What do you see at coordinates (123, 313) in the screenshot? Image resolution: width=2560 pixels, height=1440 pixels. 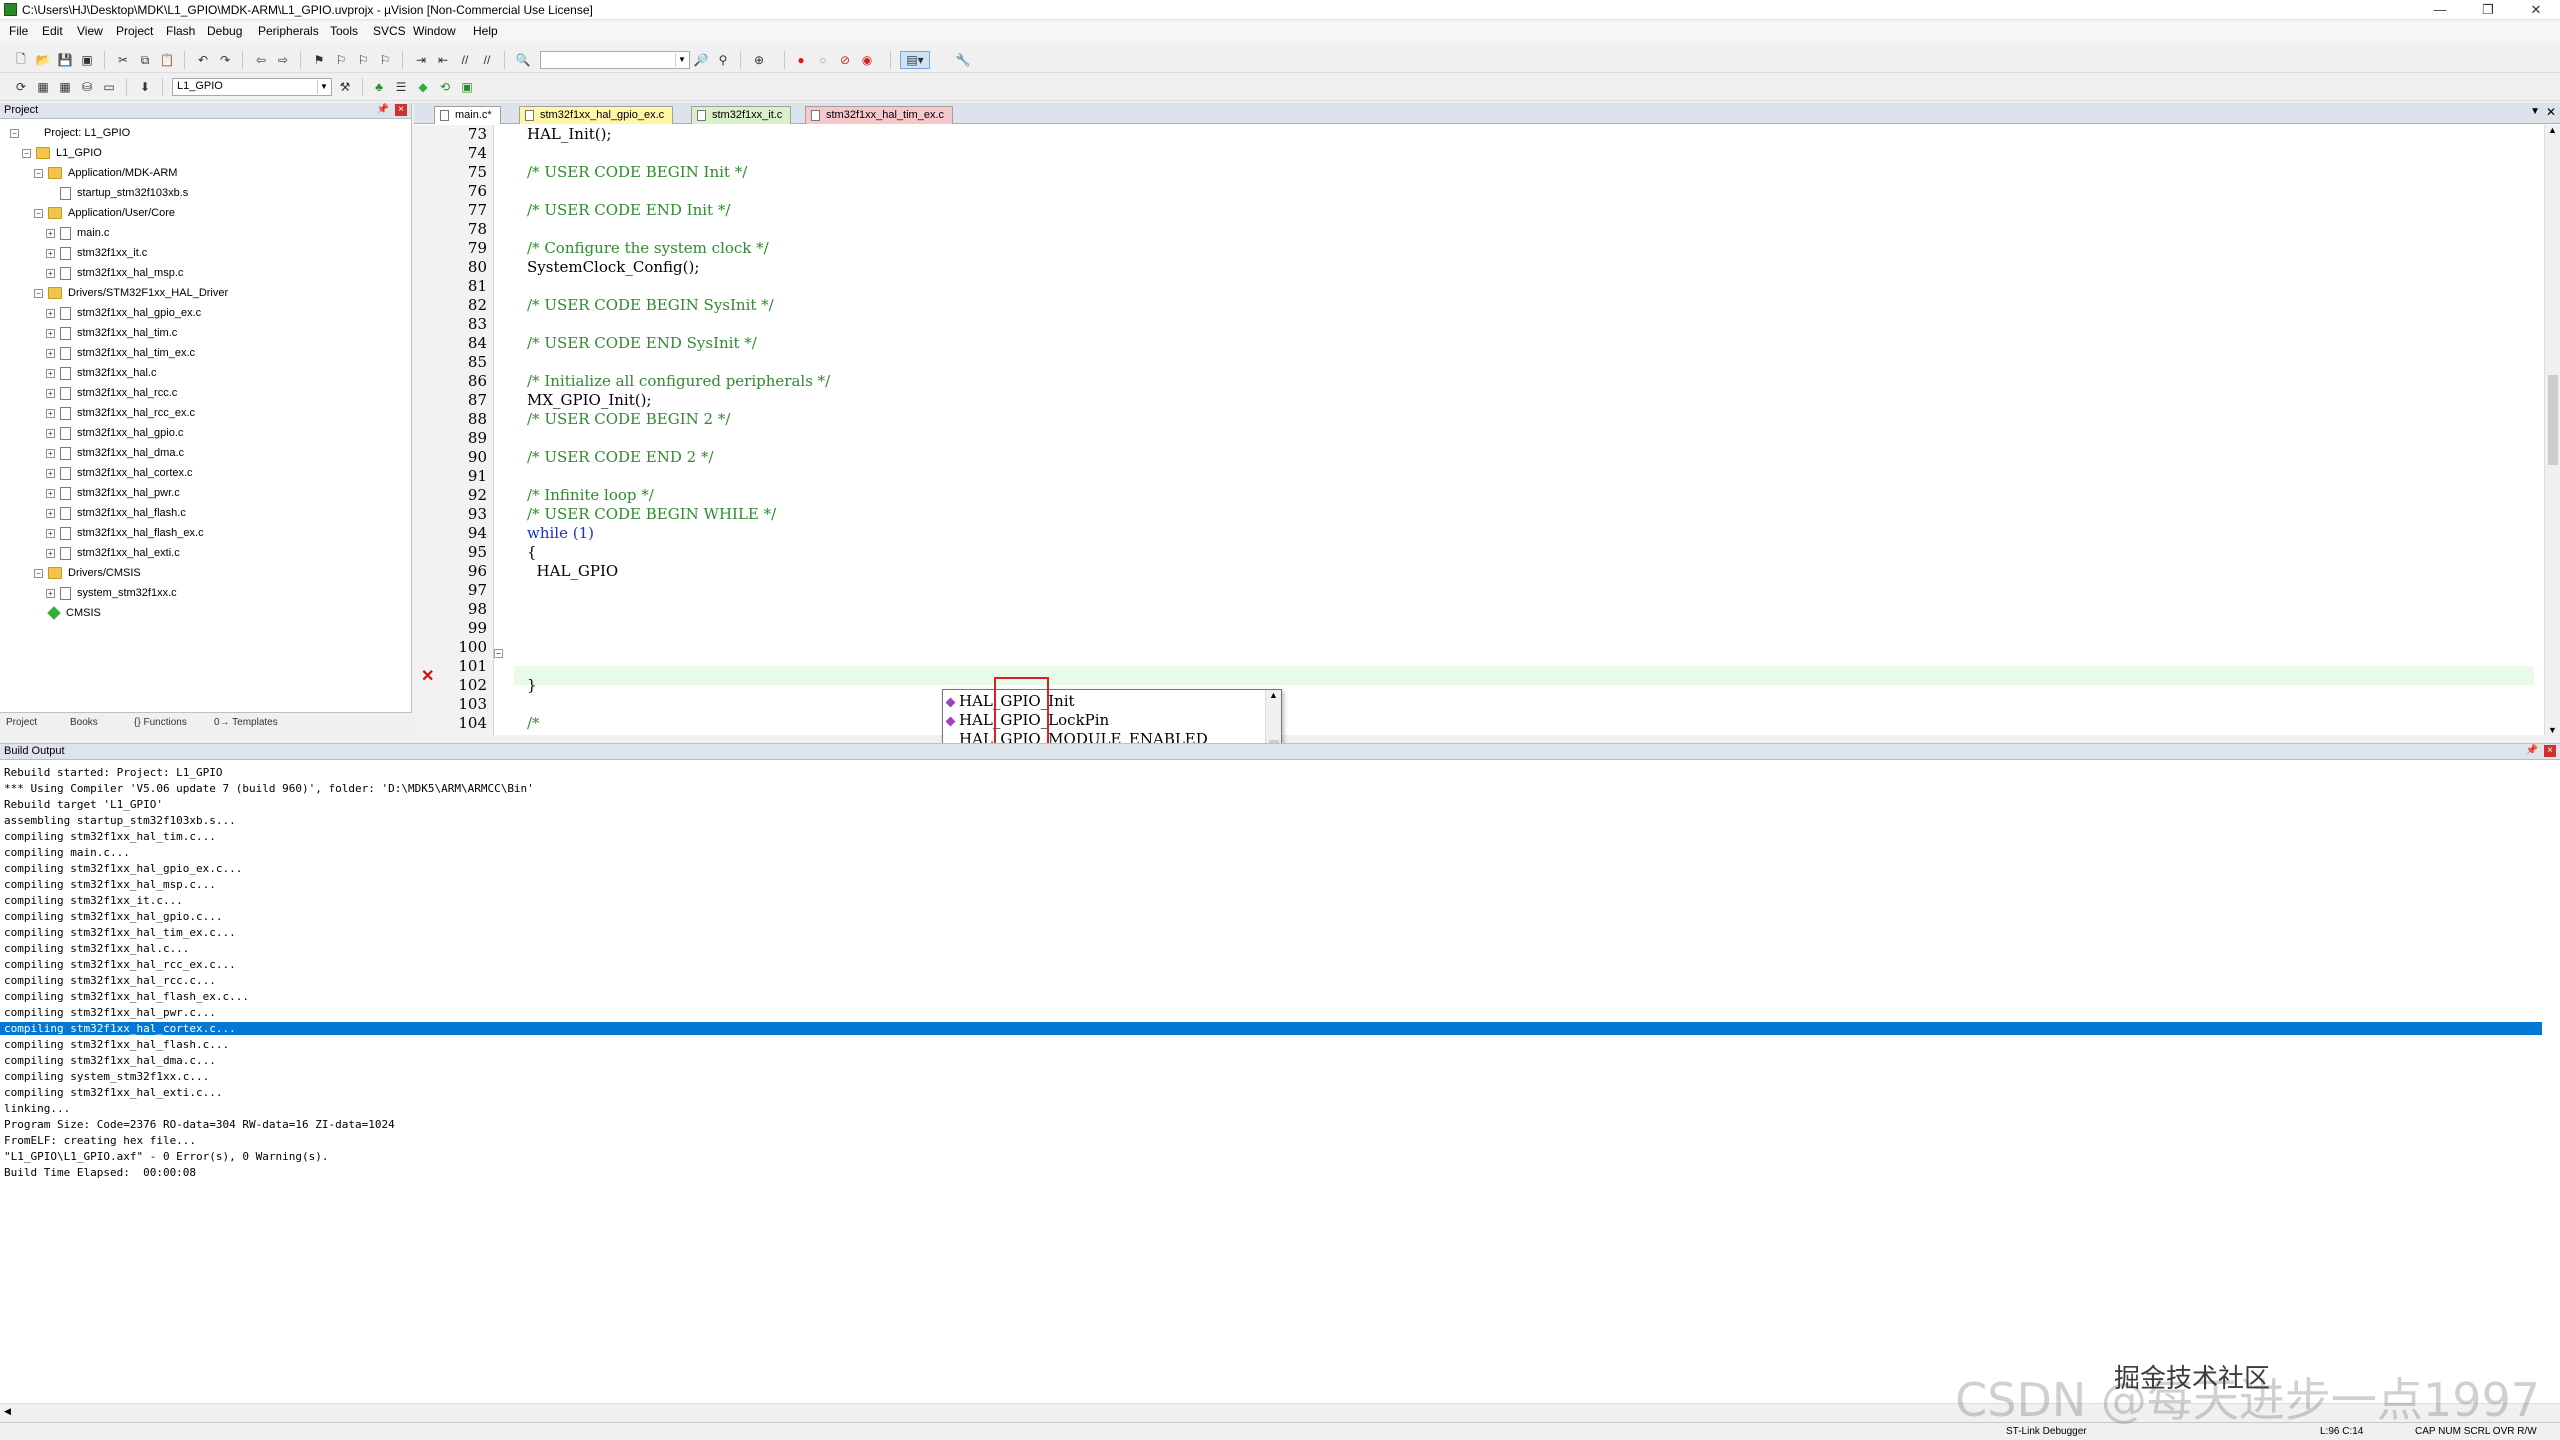 I see `tree-item: + stm32f1xx_hal_gpio_ex.c` at bounding box center [123, 313].